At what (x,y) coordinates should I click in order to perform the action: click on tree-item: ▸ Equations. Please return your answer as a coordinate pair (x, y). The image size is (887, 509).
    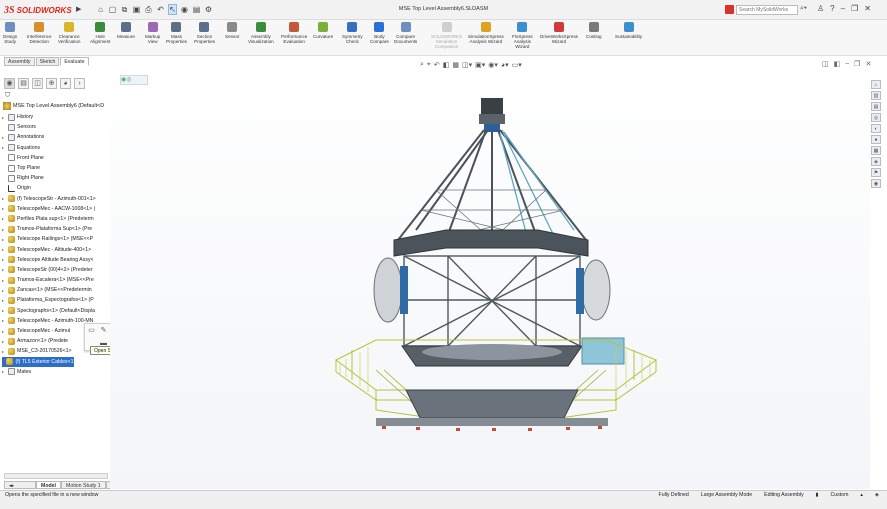
    Looking at the image, I should click on (56, 148).